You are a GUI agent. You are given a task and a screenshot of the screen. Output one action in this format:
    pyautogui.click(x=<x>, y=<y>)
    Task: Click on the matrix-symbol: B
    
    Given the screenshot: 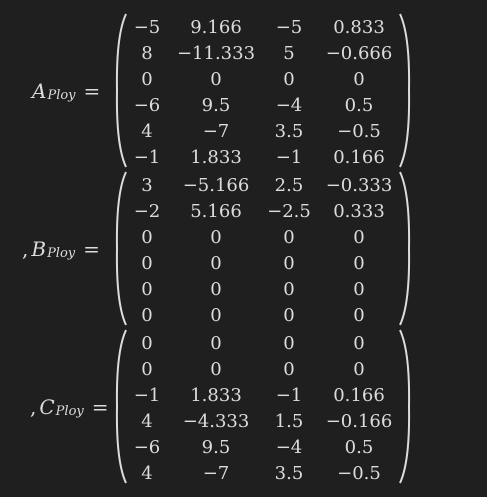 What is the action you would take?
    pyautogui.click(x=39, y=248)
    